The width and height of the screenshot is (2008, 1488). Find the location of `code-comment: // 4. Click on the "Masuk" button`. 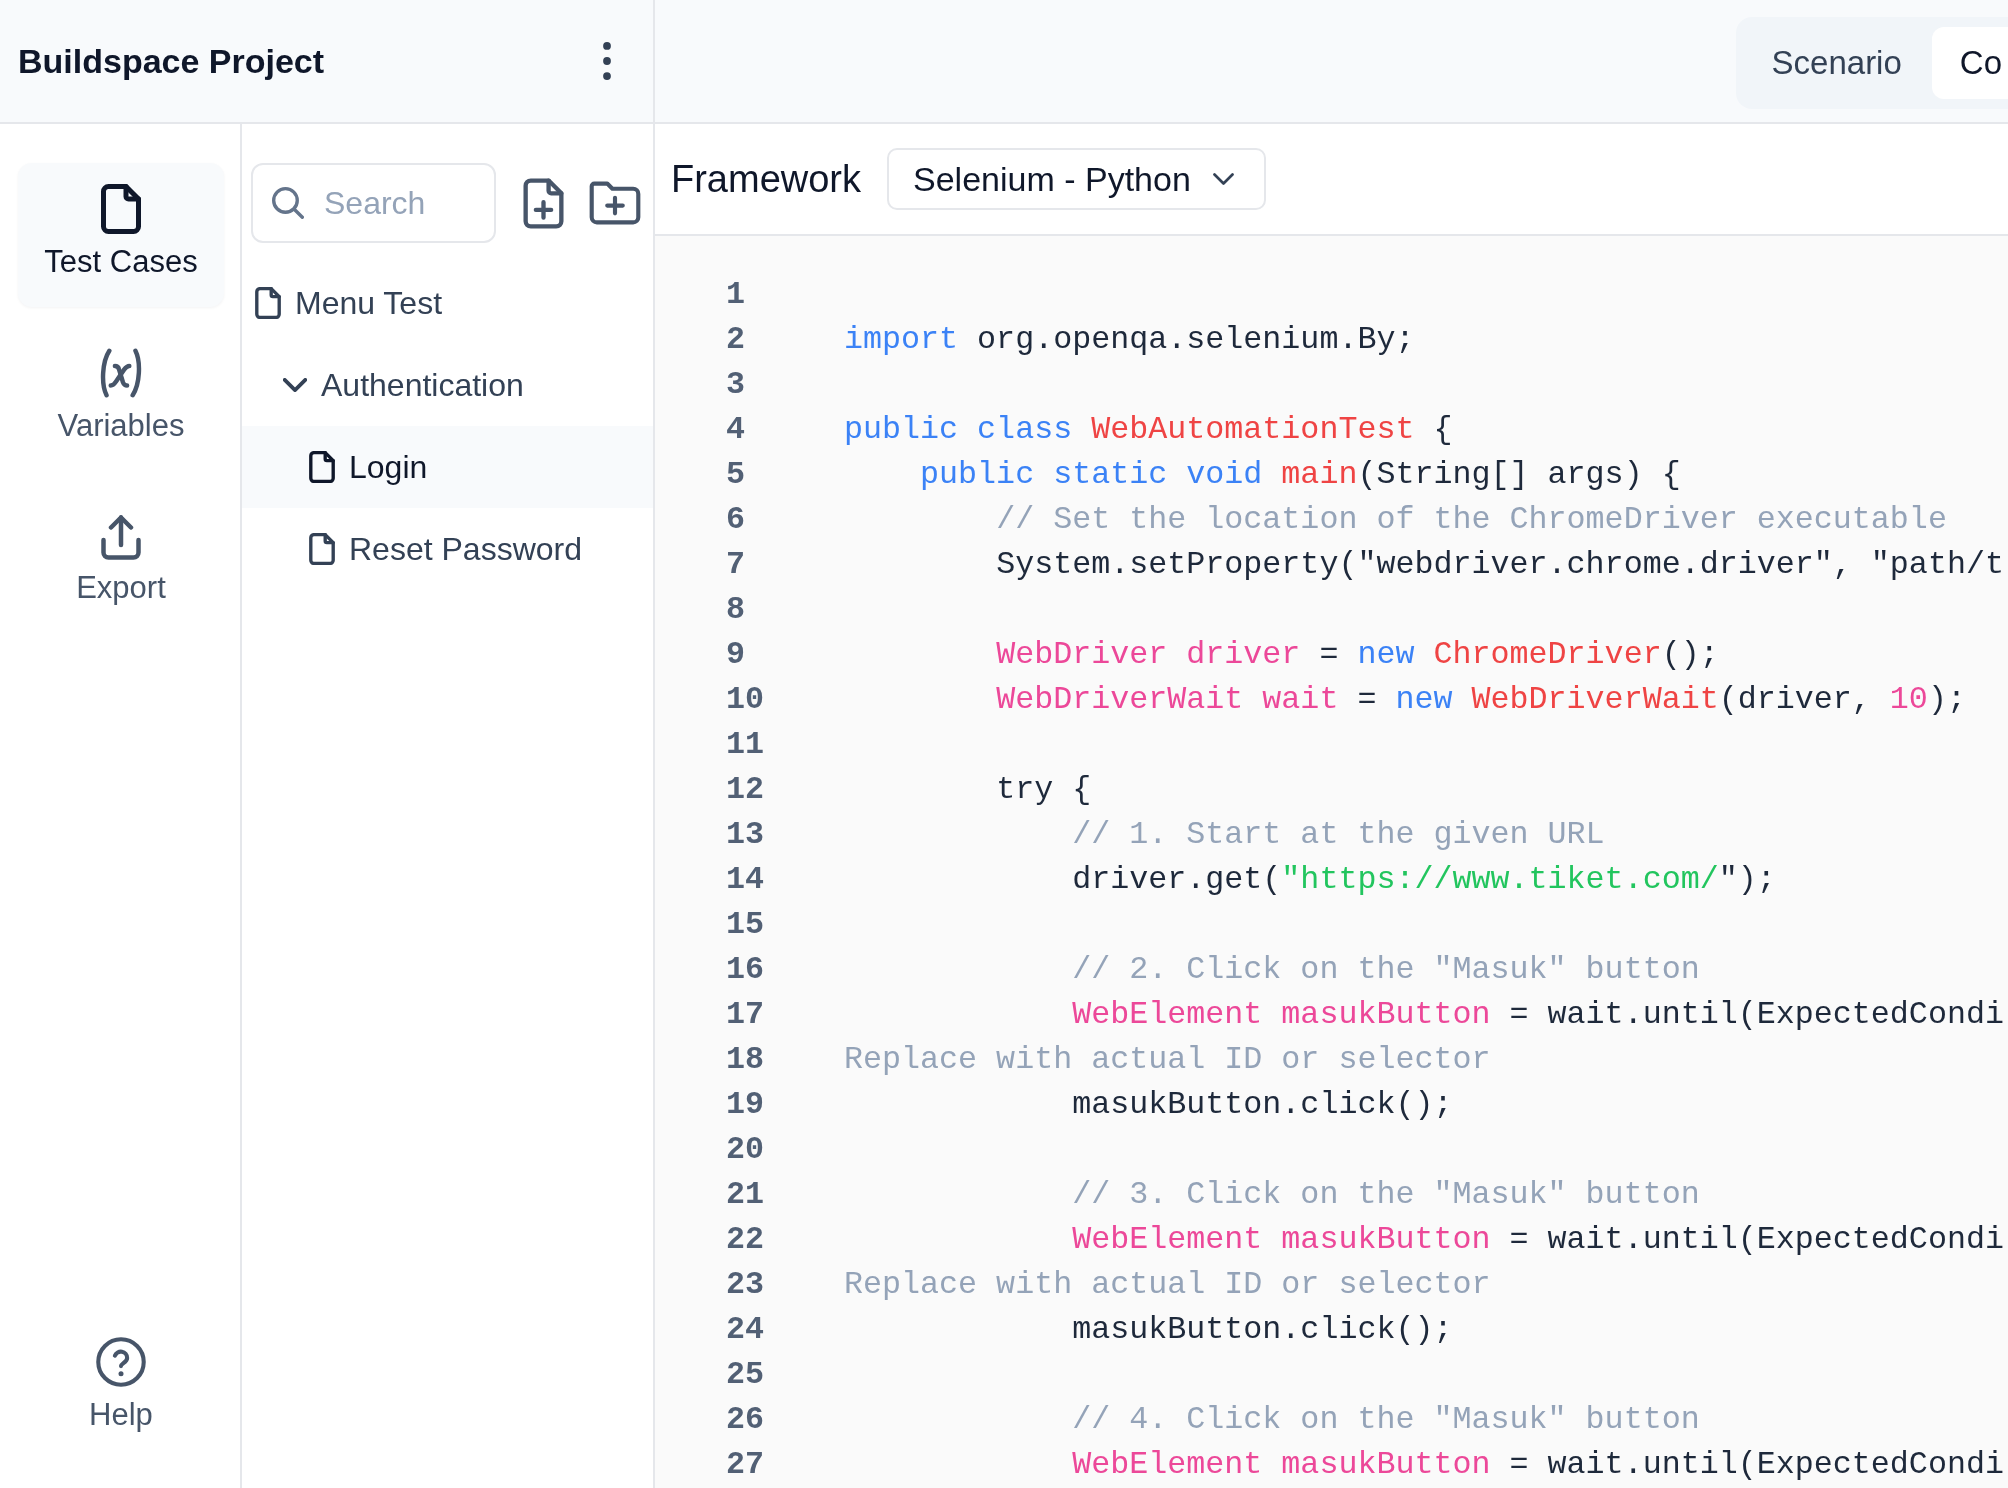

code-comment: // 4. Click on the "Masuk" button is located at coordinates (1386, 1419).